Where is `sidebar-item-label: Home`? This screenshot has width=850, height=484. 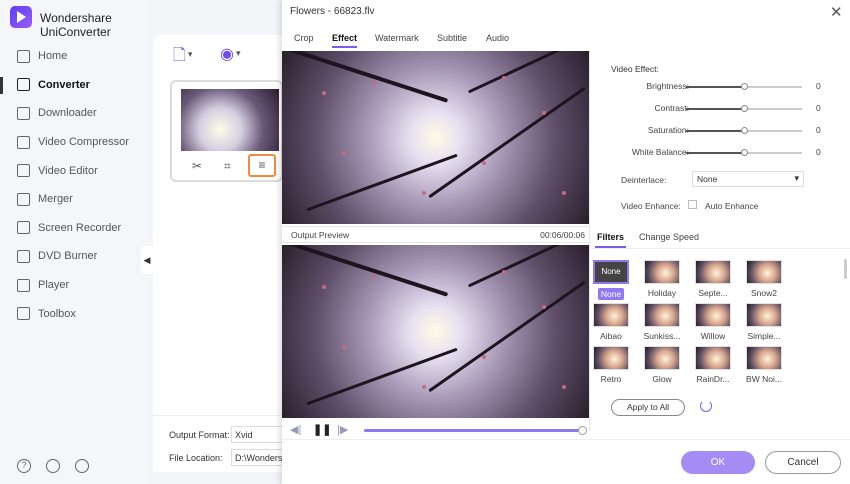 sidebar-item-label: Home is located at coordinates (53, 56).